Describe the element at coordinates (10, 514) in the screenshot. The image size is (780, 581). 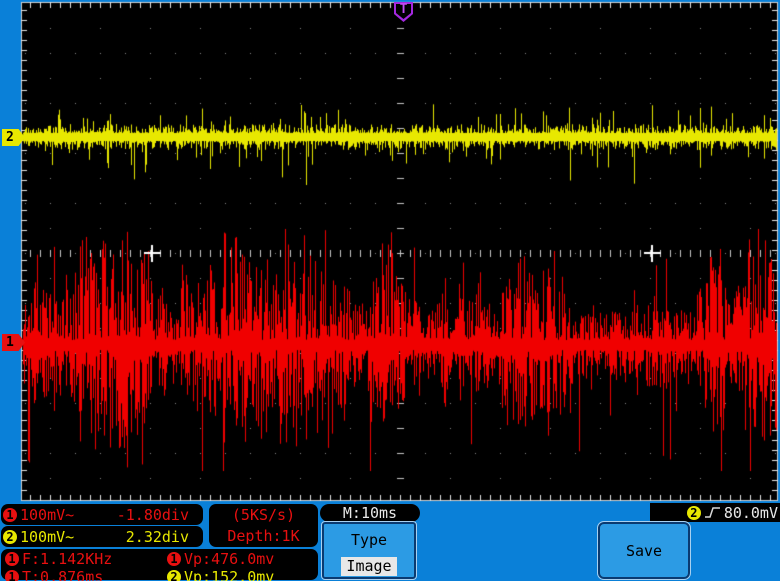
I see `channel1-badge: 1` at that location.